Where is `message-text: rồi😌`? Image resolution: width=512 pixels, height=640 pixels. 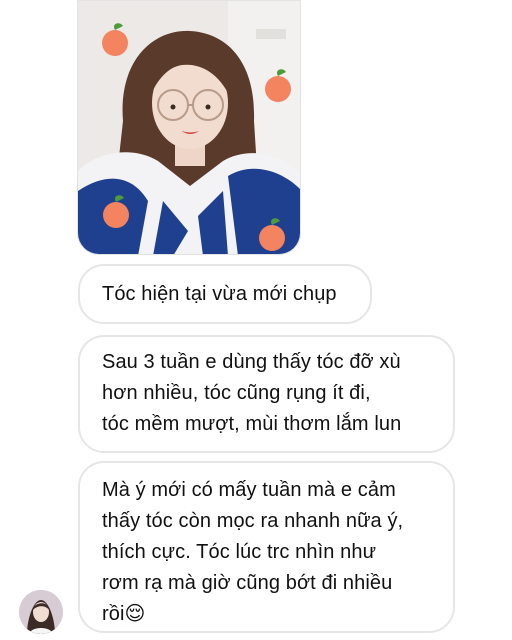
message-text: rồi😌 is located at coordinates (124, 614).